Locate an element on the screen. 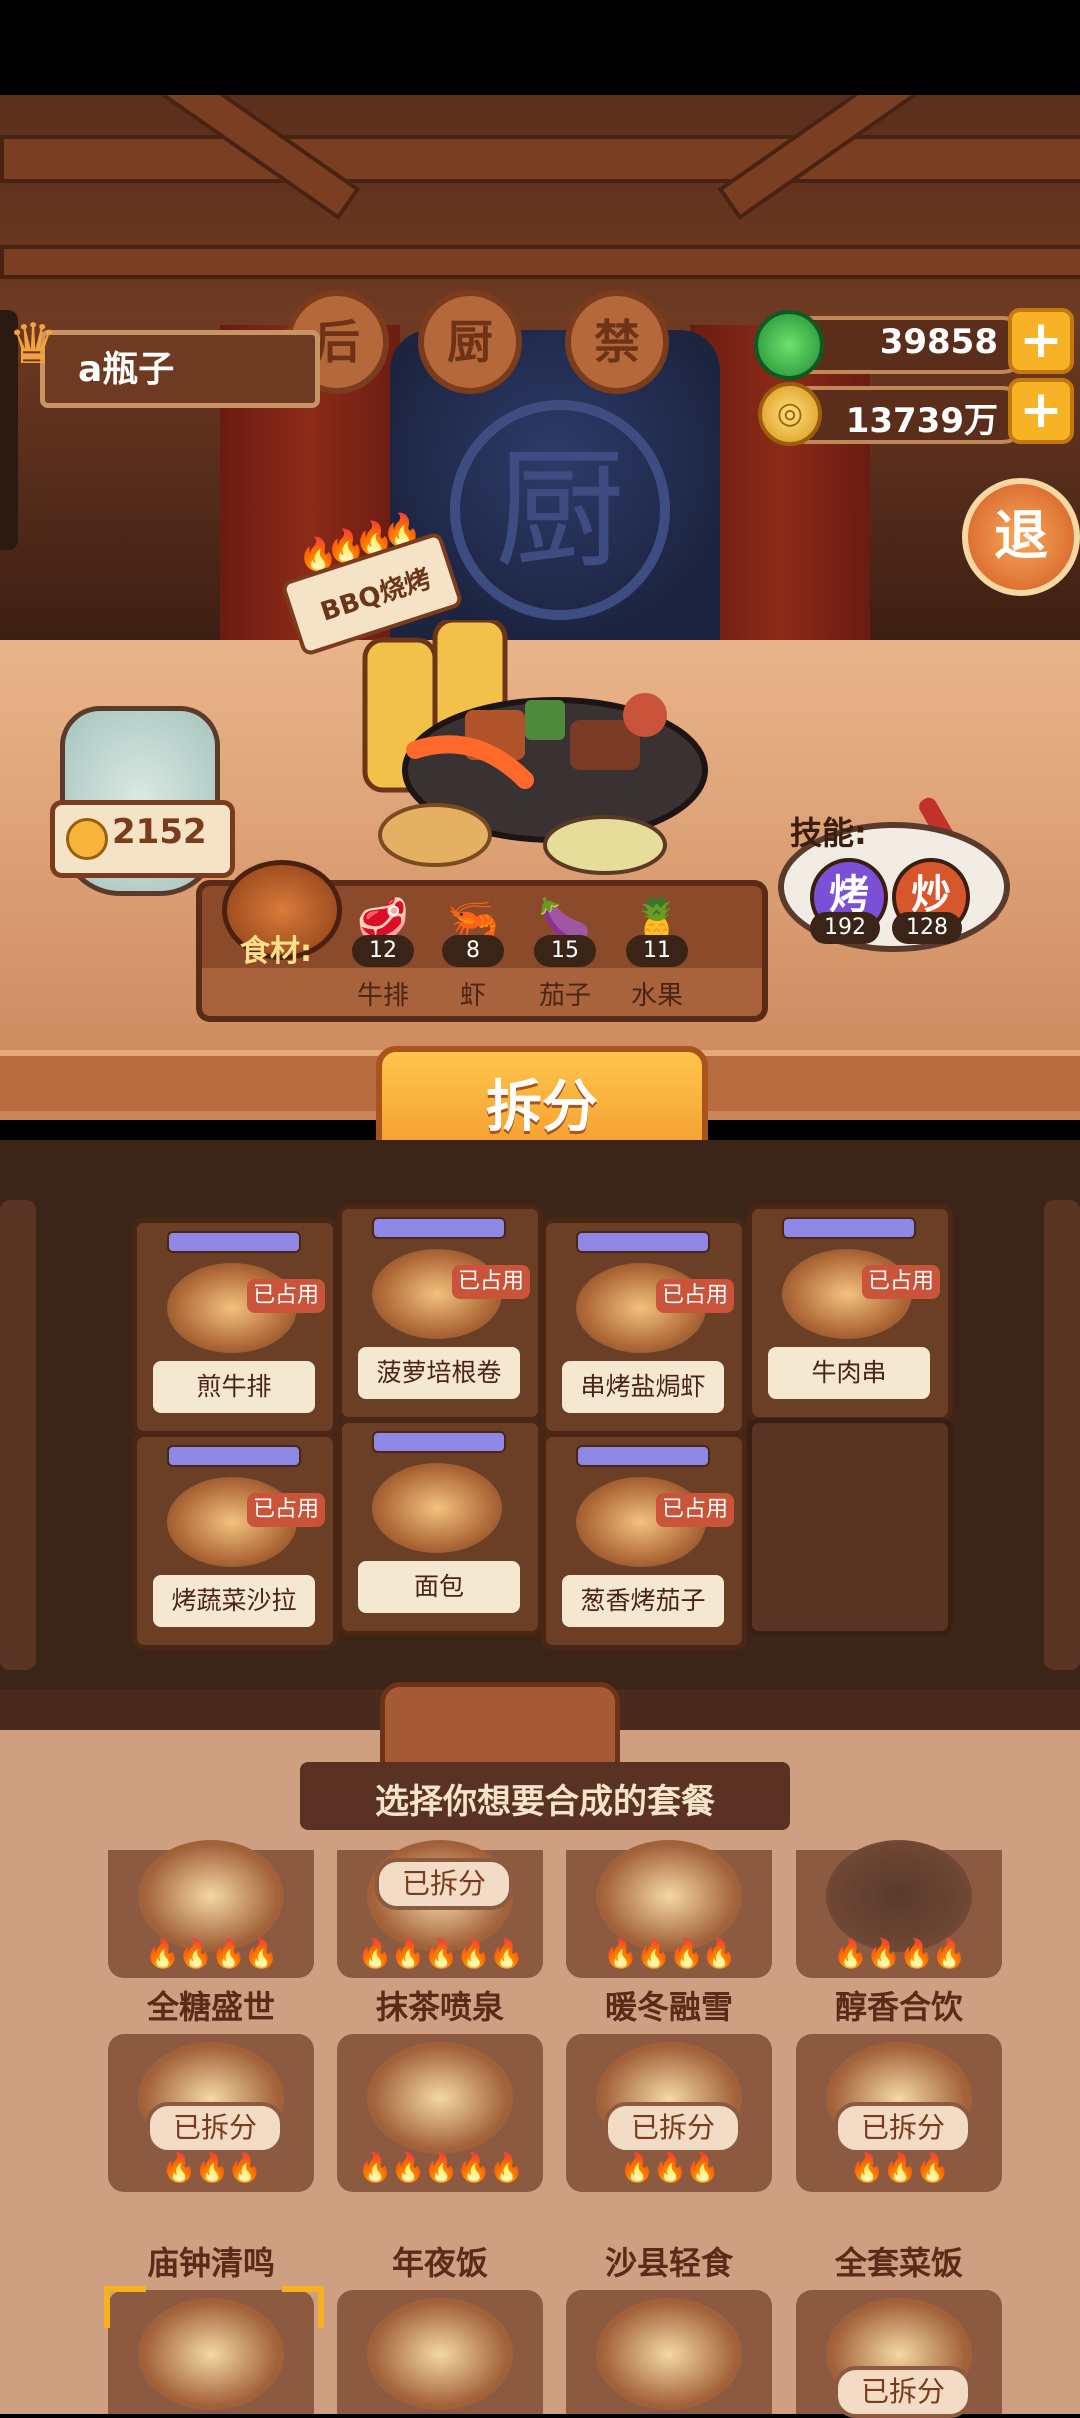  dish-name: 菠萝培根卷 is located at coordinates (439, 1373).